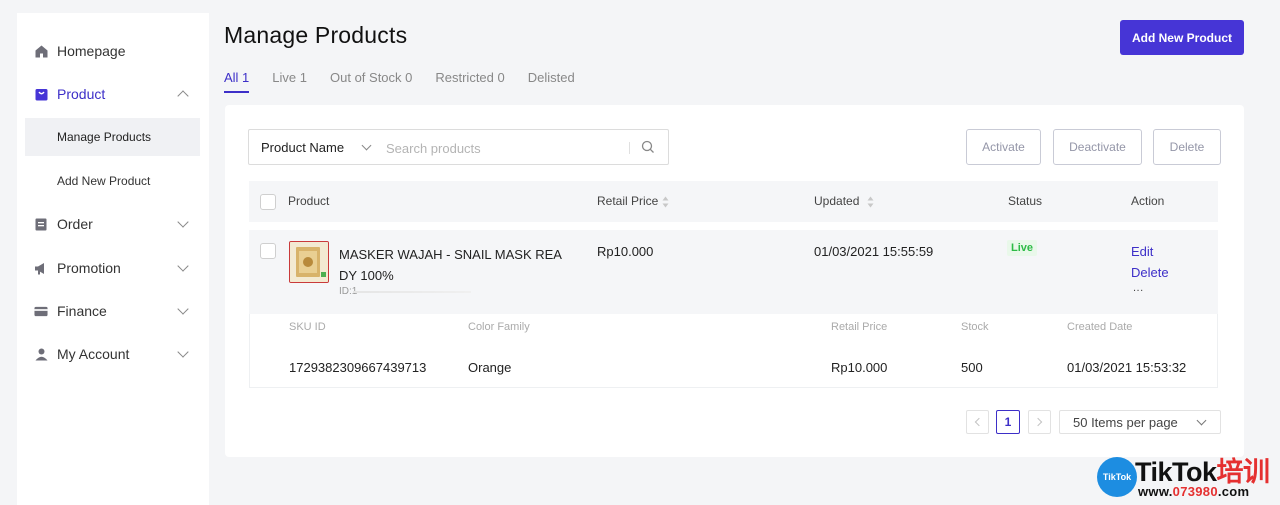 Image resolution: width=1280 pixels, height=505 pixels. Describe the element at coordinates (41, 94) in the screenshot. I see `product-bag-icon` at that location.